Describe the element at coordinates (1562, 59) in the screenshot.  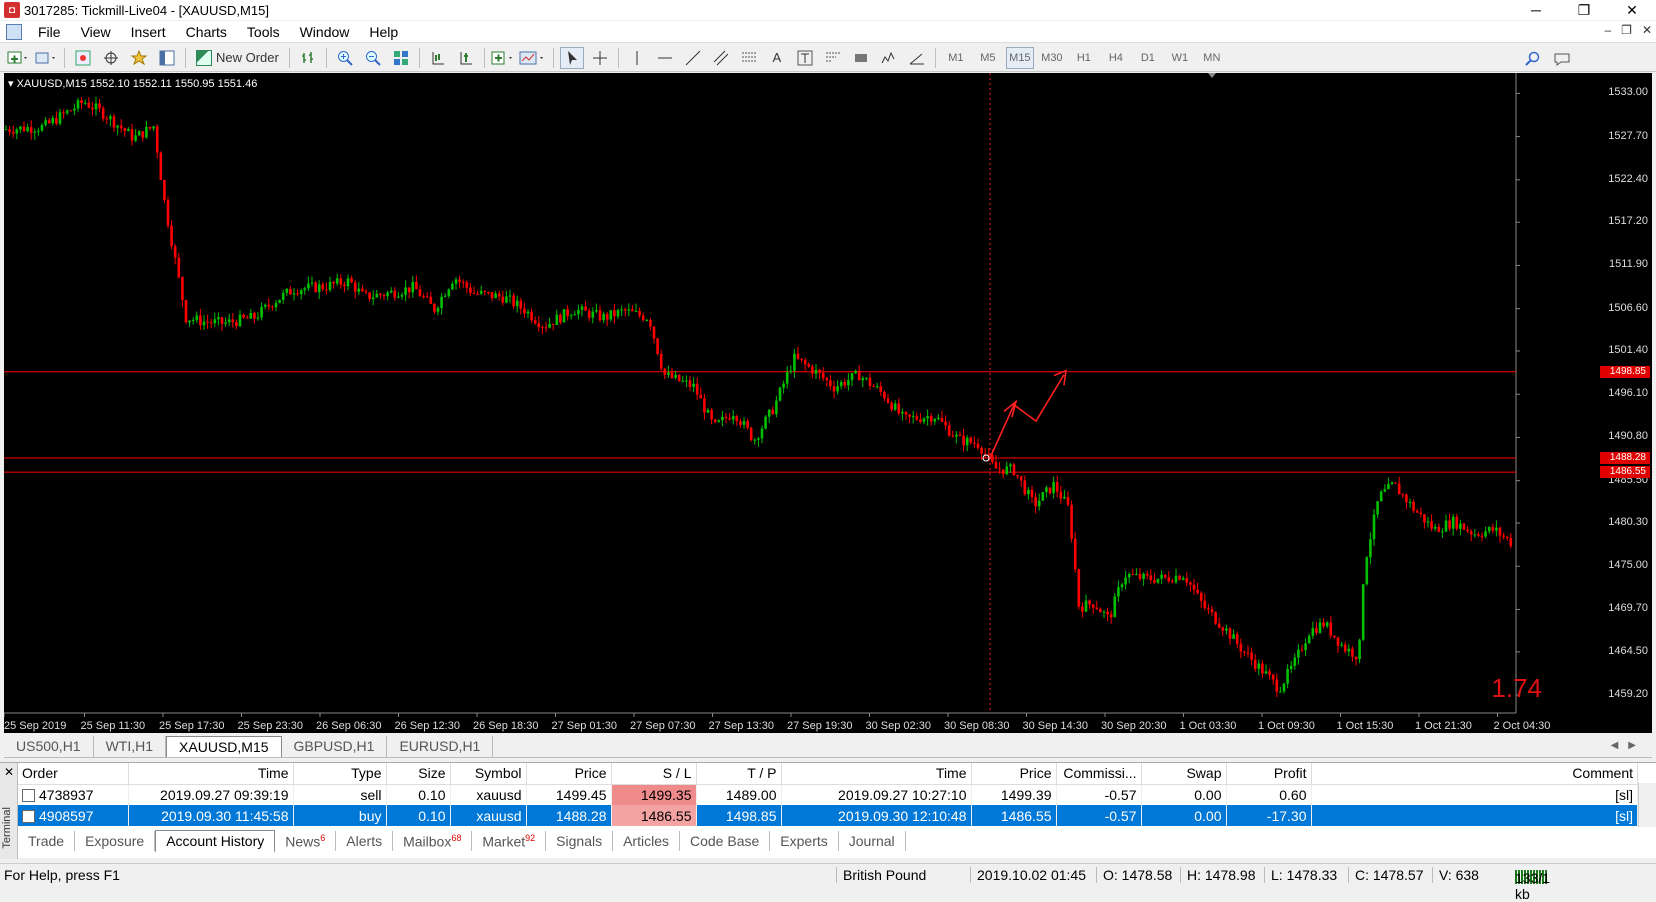
I see `chat-button` at that location.